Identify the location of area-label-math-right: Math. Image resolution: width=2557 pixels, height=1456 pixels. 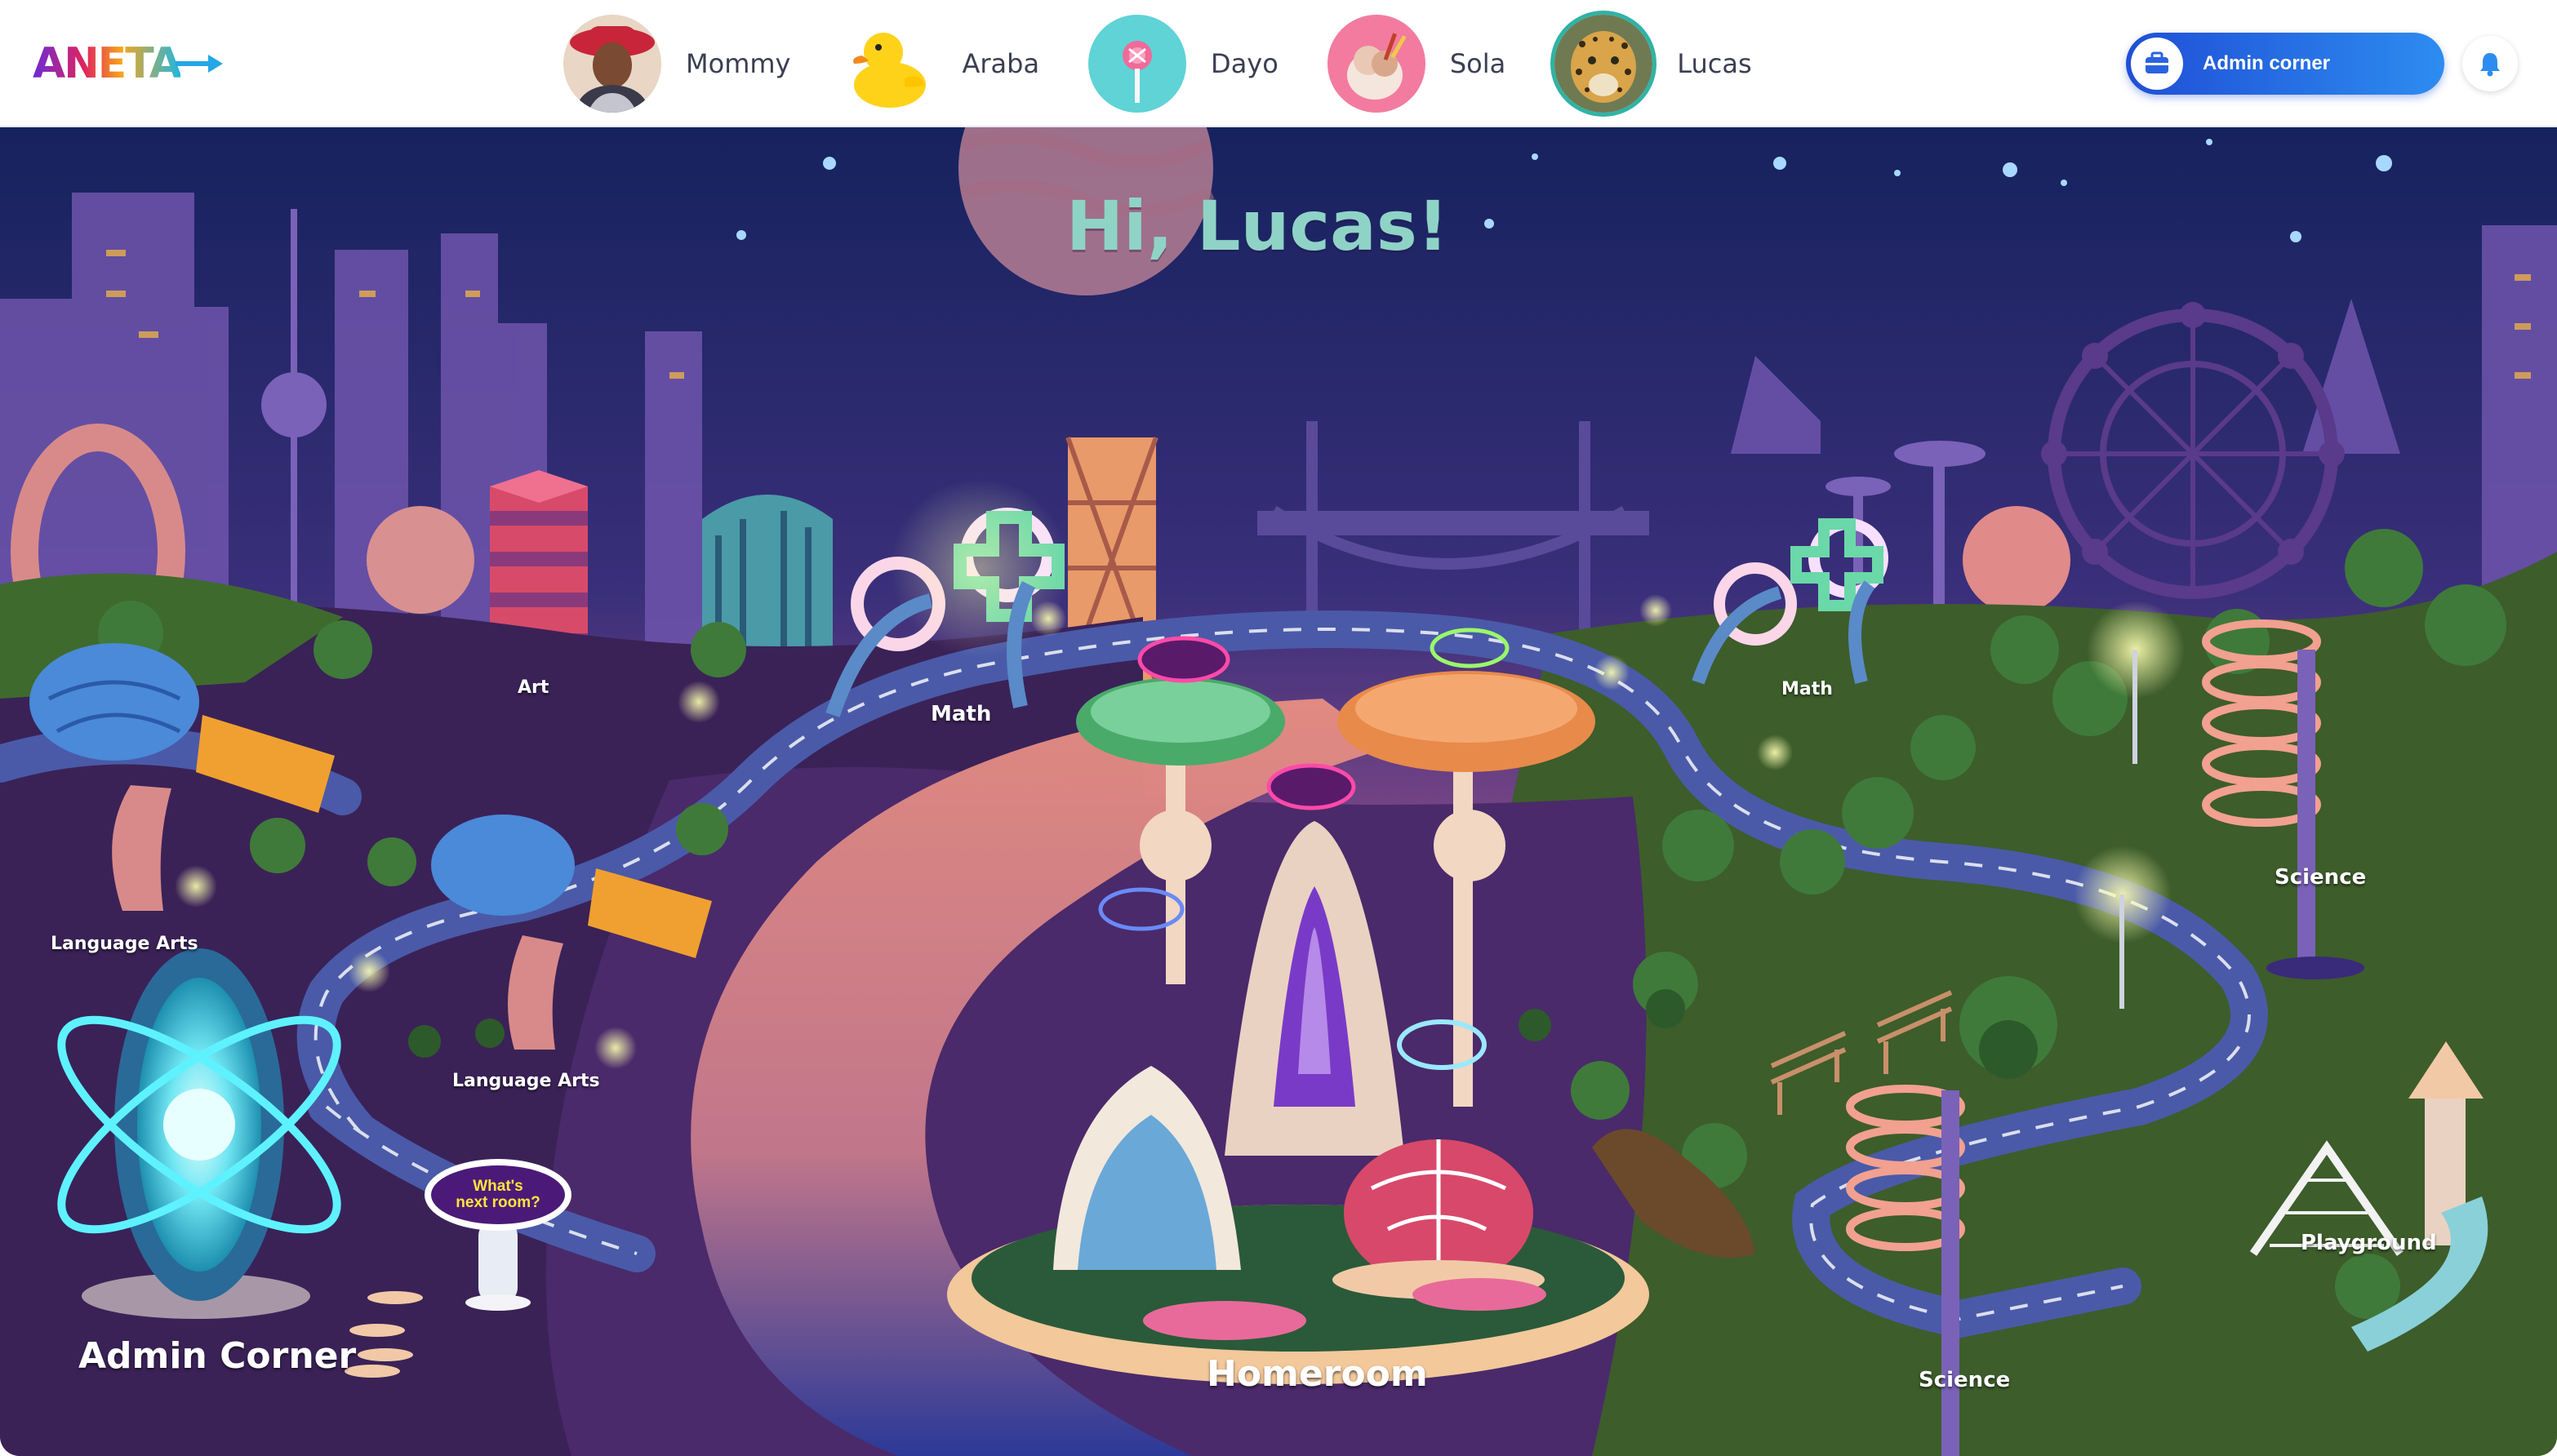
(1807, 689).